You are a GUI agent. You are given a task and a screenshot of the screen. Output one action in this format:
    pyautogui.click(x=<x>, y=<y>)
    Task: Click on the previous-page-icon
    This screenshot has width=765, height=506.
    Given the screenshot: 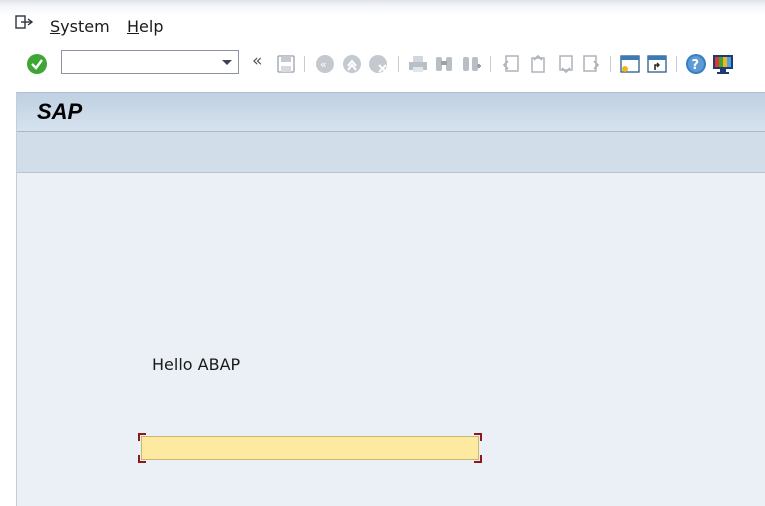 What is the action you would take?
    pyautogui.click(x=538, y=64)
    